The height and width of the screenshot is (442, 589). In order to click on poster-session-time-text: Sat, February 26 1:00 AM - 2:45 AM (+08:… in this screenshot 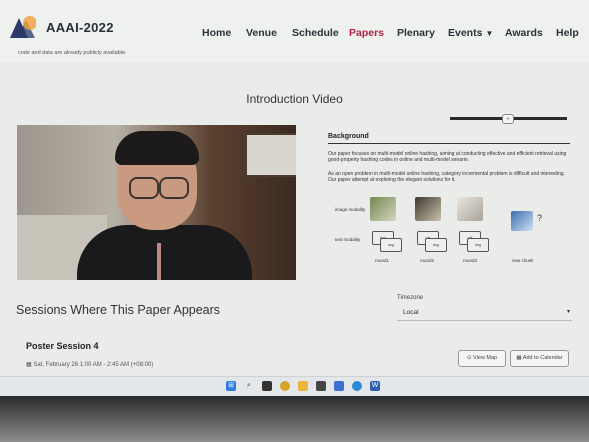, I will do `click(93, 365)`.